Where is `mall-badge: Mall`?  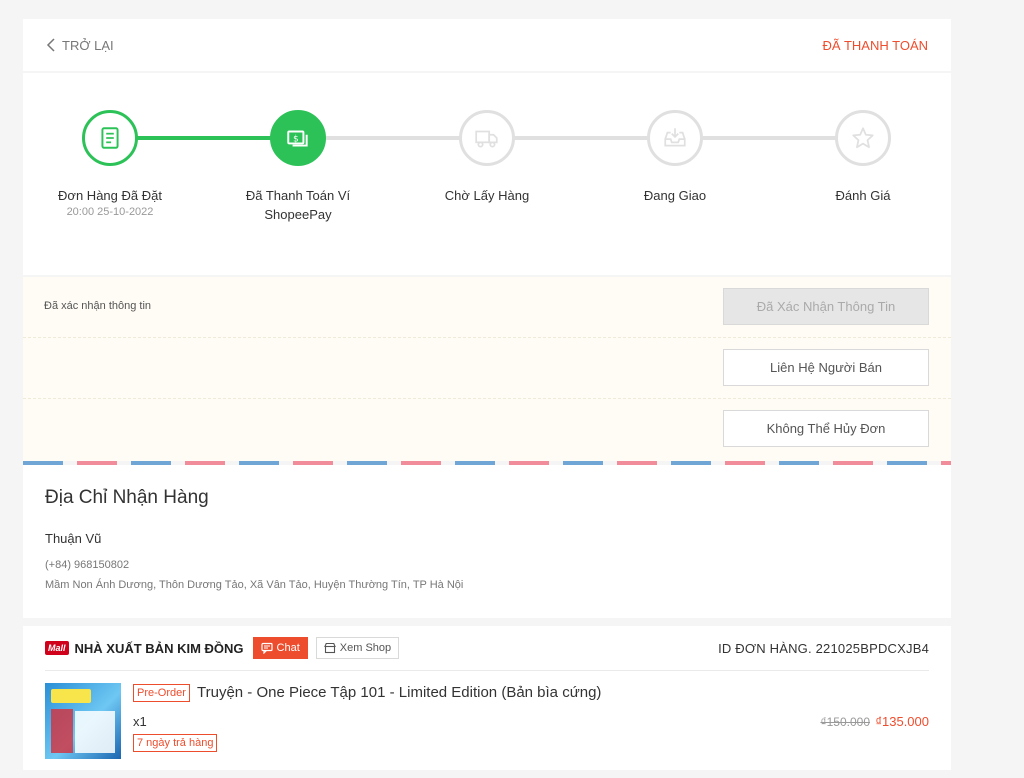 mall-badge: Mall is located at coordinates (57, 648).